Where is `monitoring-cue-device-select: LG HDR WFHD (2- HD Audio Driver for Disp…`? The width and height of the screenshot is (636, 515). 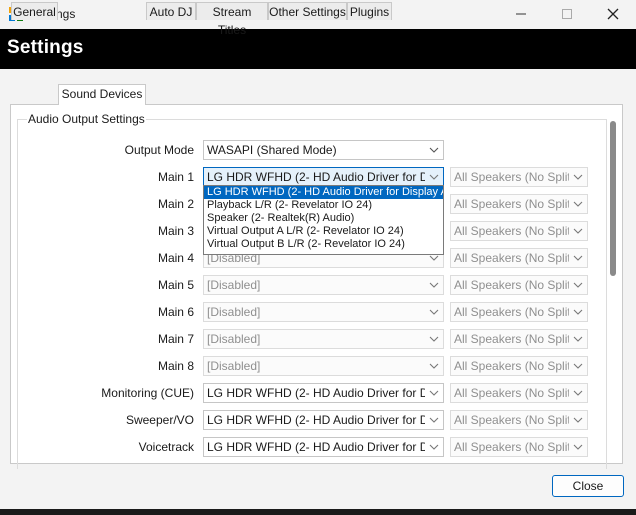
monitoring-cue-device-select: LG HDR WFHD (2- HD Audio Driver for Disp… is located at coordinates (323, 393).